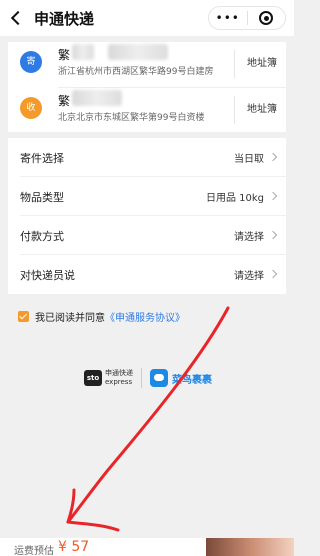  What do you see at coordinates (228, 18) in the screenshot?
I see `more-icon: •••` at bounding box center [228, 18].